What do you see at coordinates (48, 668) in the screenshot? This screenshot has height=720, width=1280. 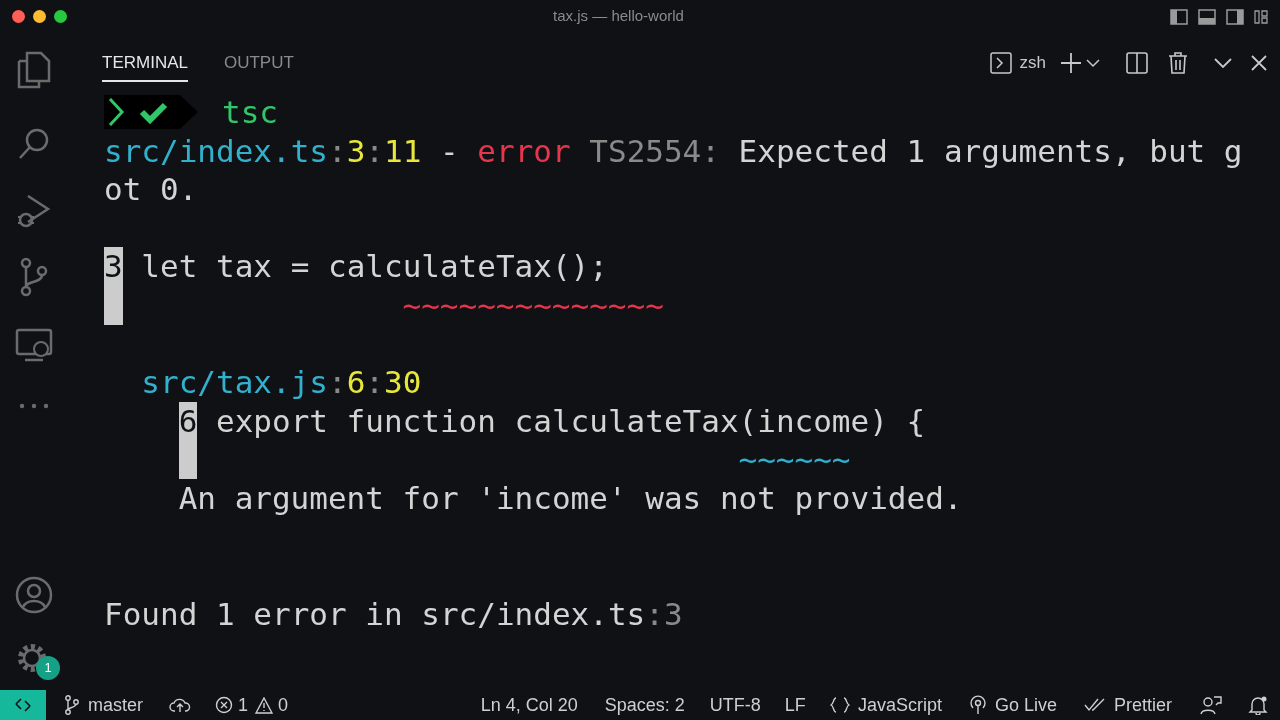 I see `notification-badge: 1` at bounding box center [48, 668].